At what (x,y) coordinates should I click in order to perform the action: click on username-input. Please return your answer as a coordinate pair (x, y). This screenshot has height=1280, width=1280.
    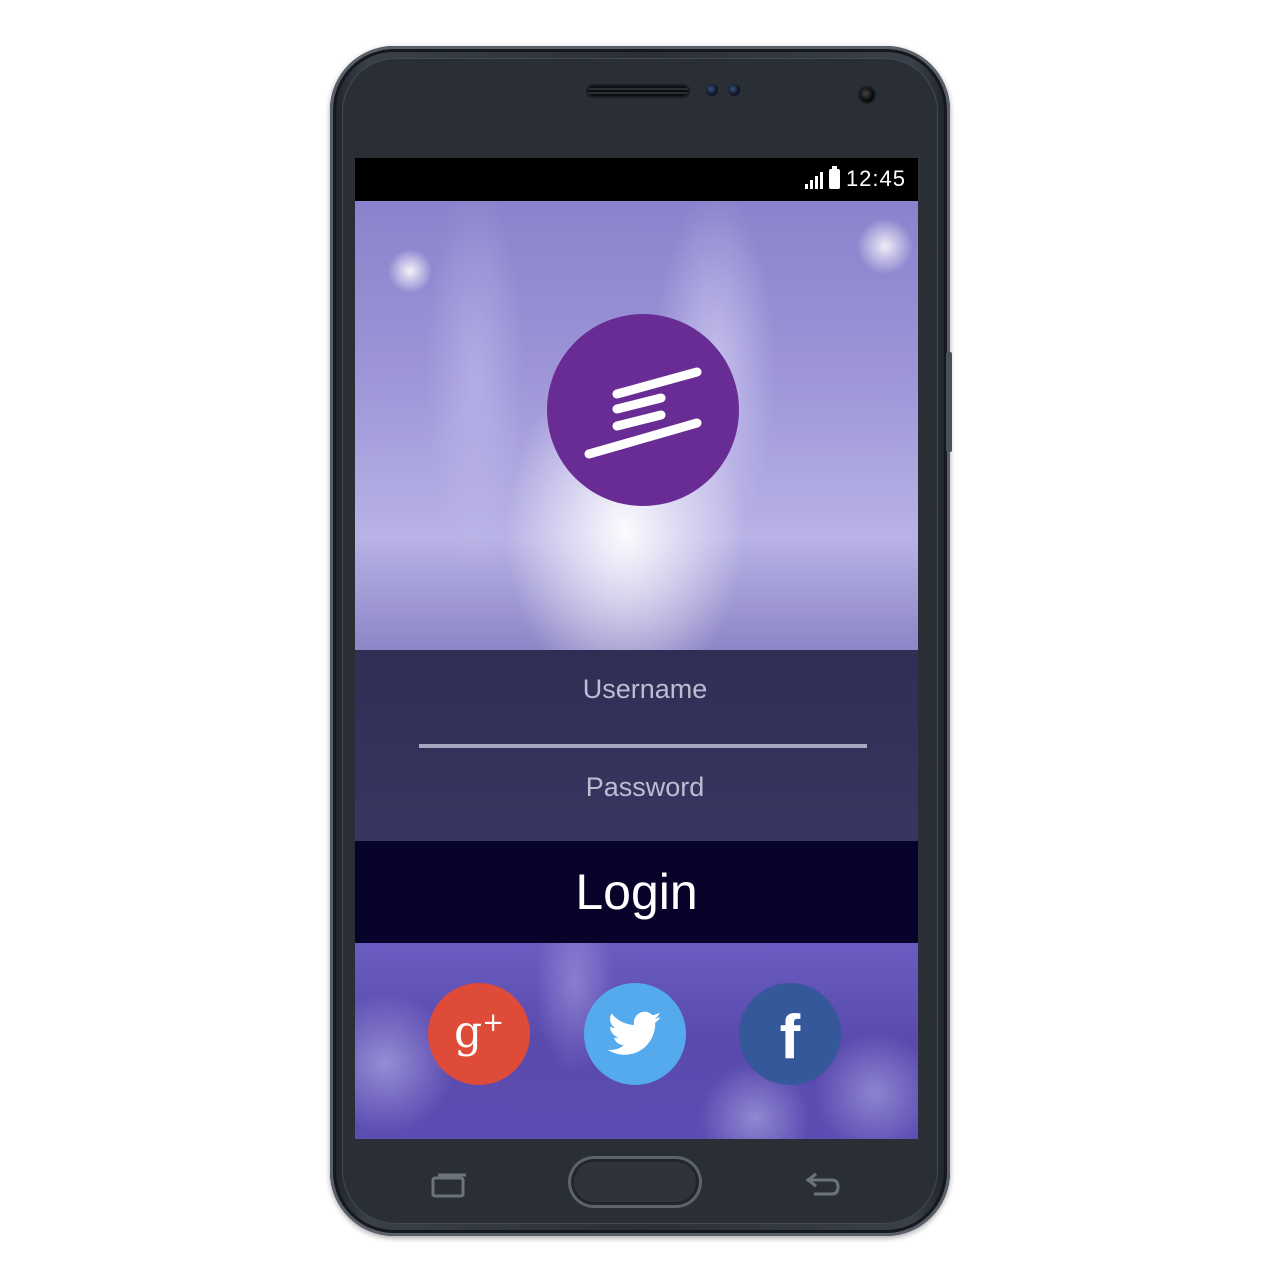
    Looking at the image, I should click on (645, 689).